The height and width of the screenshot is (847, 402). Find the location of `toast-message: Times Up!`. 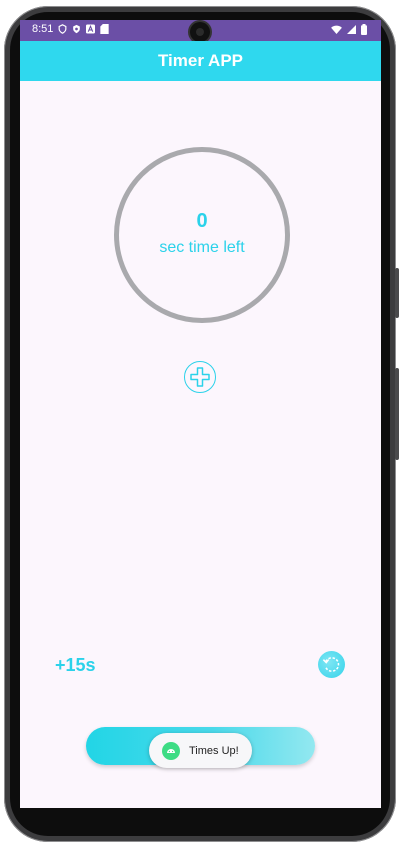

toast-message: Times Up! is located at coordinates (214, 750).